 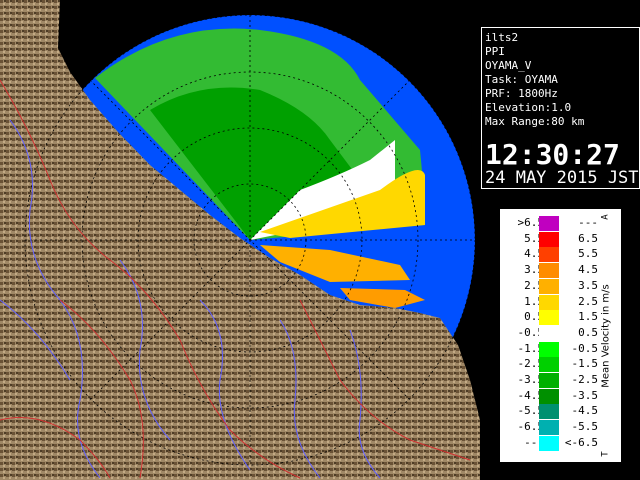 What do you see at coordinates (562, 178) in the screenshot?
I see `scan-date: 24 MAY 2015 JST` at bounding box center [562, 178].